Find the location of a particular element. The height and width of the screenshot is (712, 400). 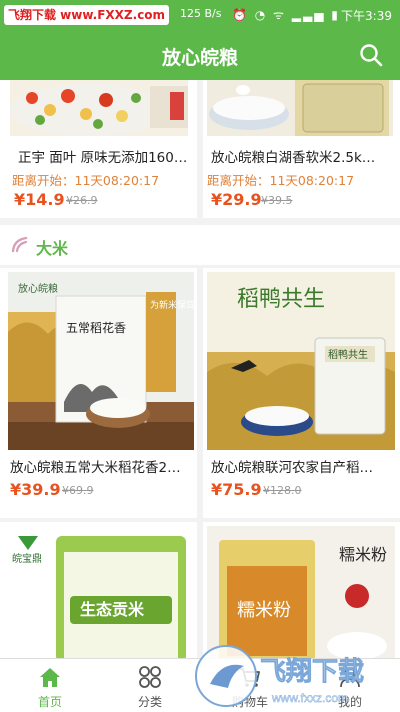

watermark-badge-url: www.fxxz.com is located at coordinates (309, 698).